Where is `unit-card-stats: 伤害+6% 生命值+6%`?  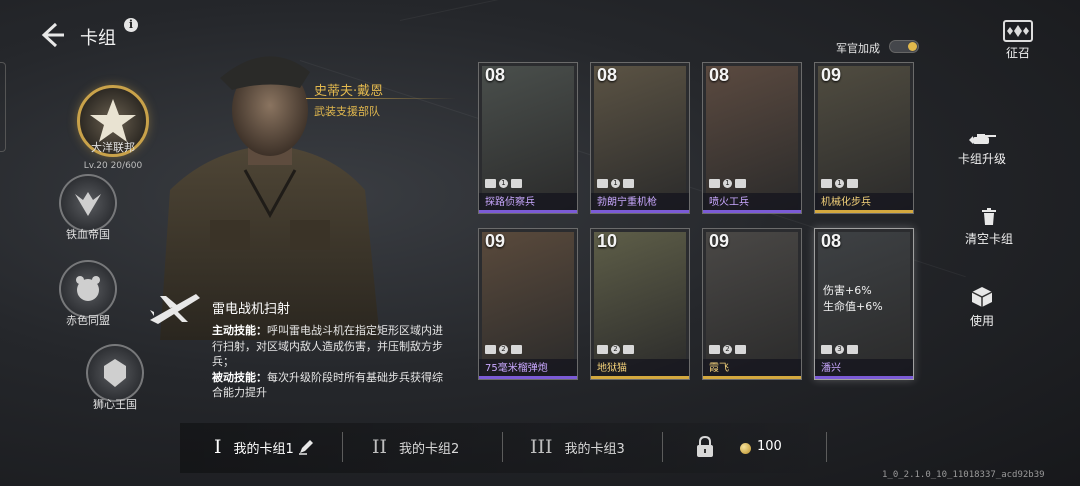 unit-card-stats: 伤害+6% 生命值+6% is located at coordinates (853, 299).